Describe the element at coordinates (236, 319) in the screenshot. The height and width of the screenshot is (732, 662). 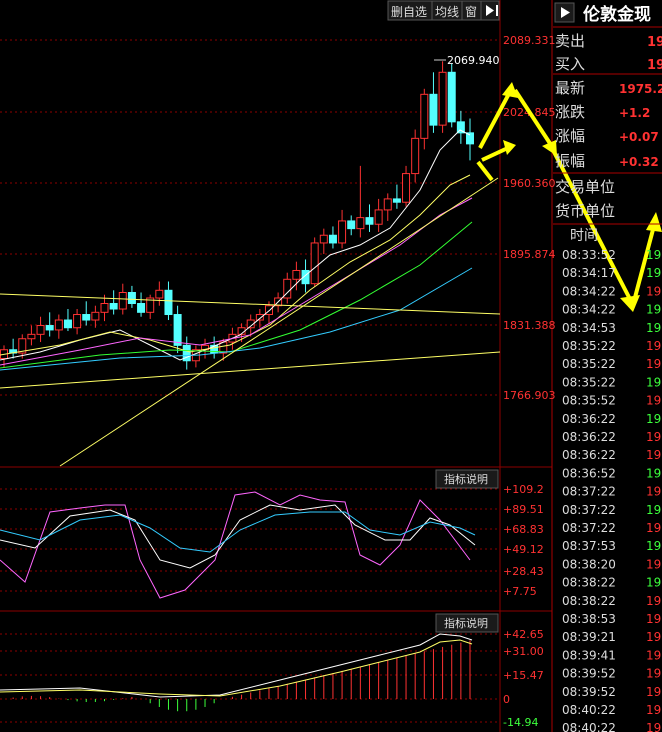
I see `ma60-line` at that location.